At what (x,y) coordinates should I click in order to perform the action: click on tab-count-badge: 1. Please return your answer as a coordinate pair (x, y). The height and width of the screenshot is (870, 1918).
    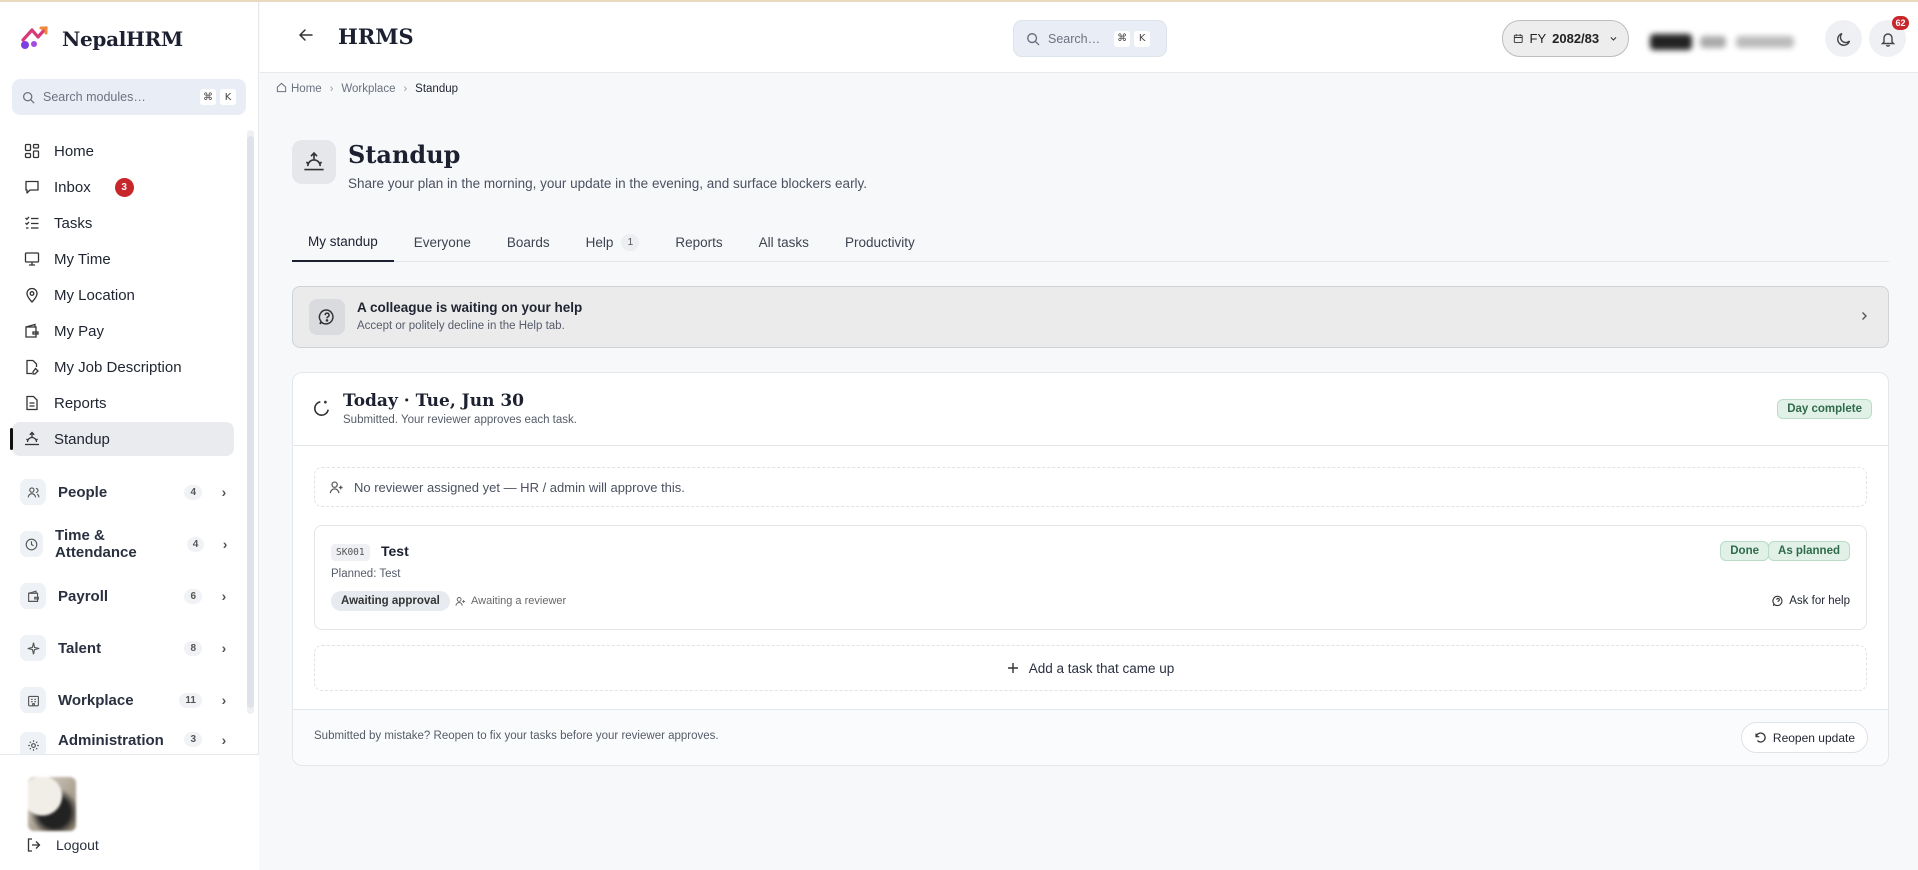
    Looking at the image, I should click on (630, 242).